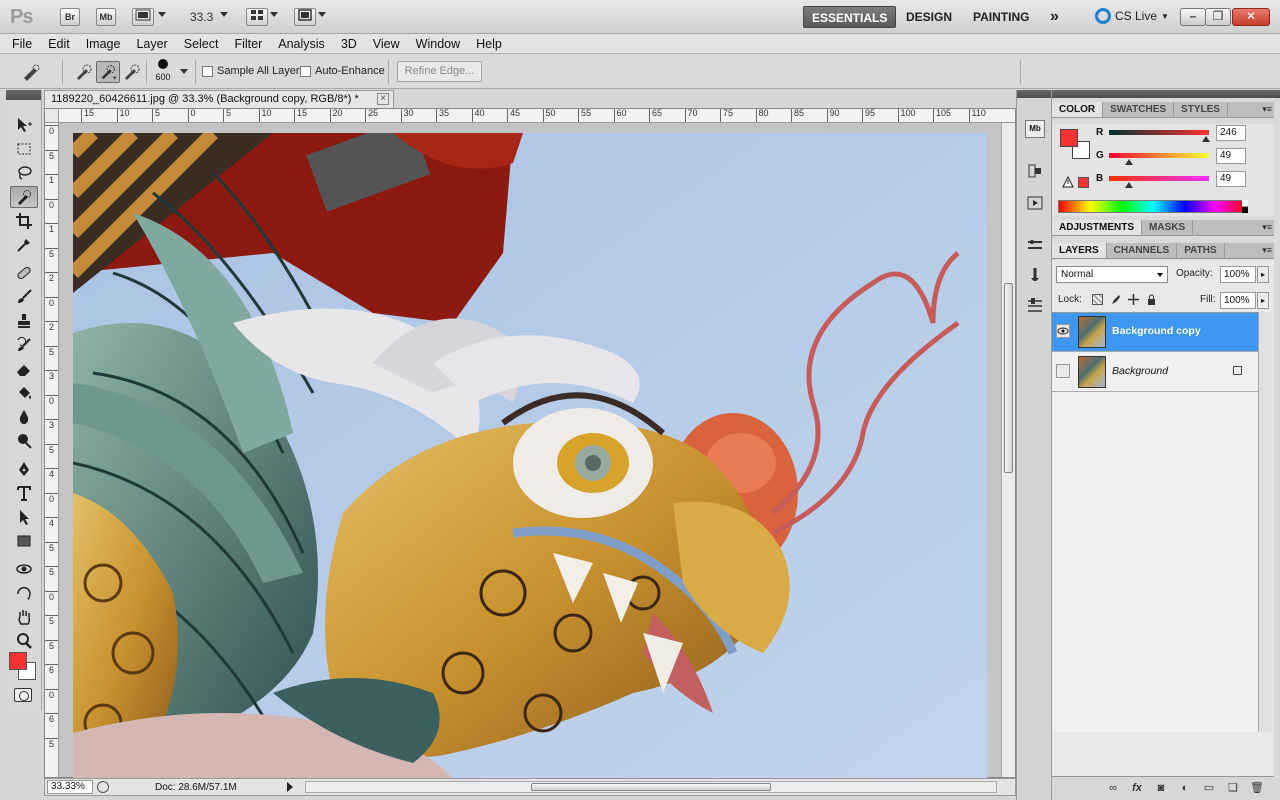 Image resolution: width=1280 pixels, height=800 pixels. What do you see at coordinates (70, 17) in the screenshot?
I see `bridge-button: Br` at bounding box center [70, 17].